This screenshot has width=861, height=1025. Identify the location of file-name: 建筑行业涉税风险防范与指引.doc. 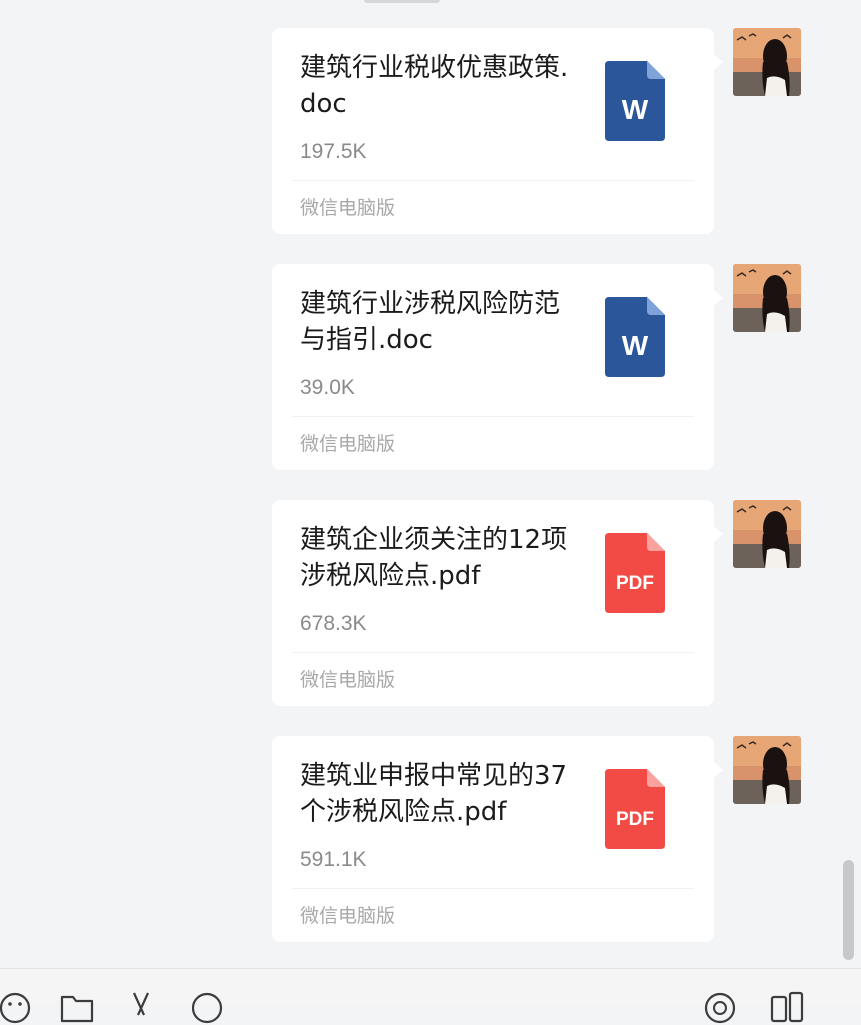
(430, 322).